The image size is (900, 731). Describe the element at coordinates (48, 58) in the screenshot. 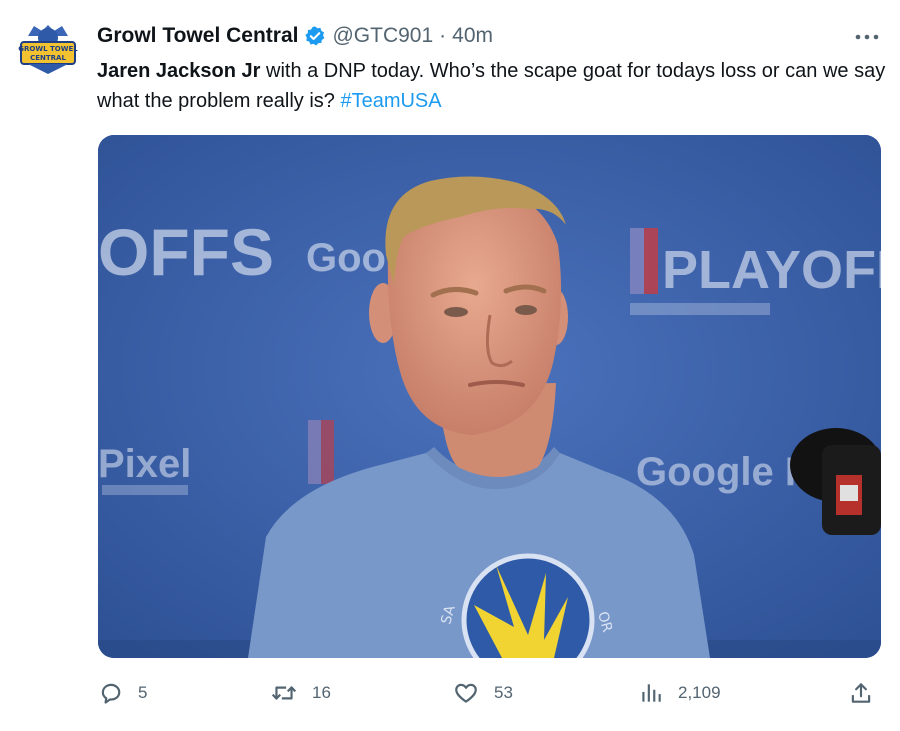

I see `svg-text: CENTRAL` at that location.